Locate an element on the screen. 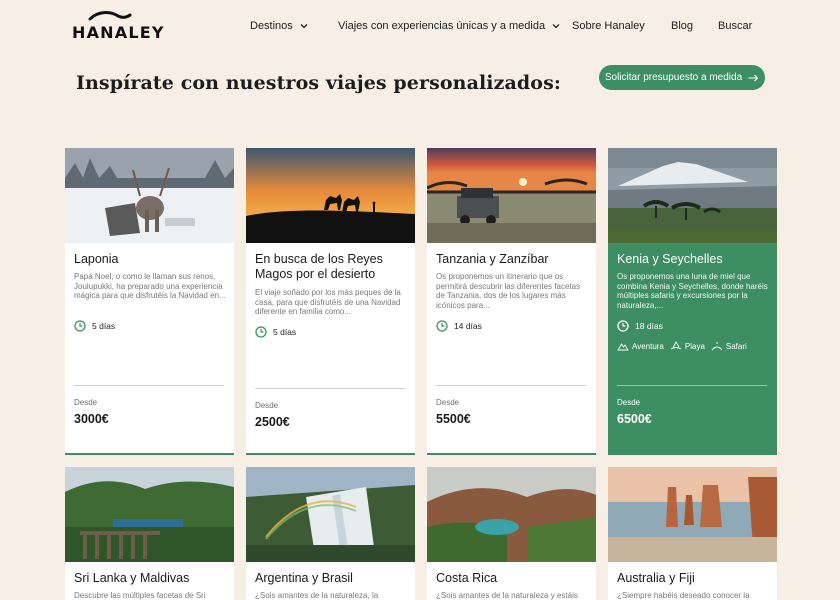 This screenshot has width=840, height=600. trip-image-desierto is located at coordinates (330, 195).